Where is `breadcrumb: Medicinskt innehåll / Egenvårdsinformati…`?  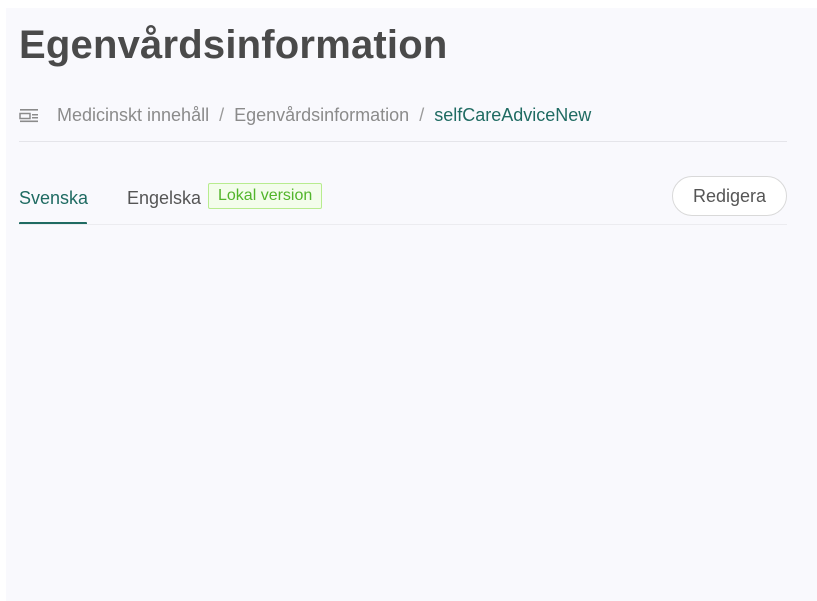 breadcrumb: Medicinskt innehåll / Egenvårdsinformati… is located at coordinates (305, 115).